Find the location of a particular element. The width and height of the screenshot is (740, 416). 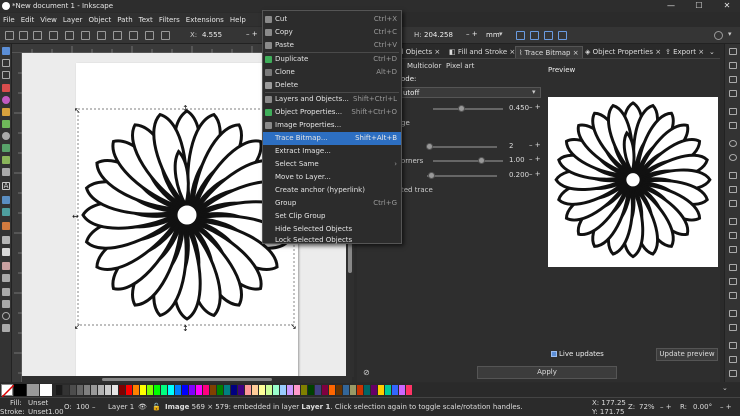

threshold-slider-knob is located at coordinates (461, 108).